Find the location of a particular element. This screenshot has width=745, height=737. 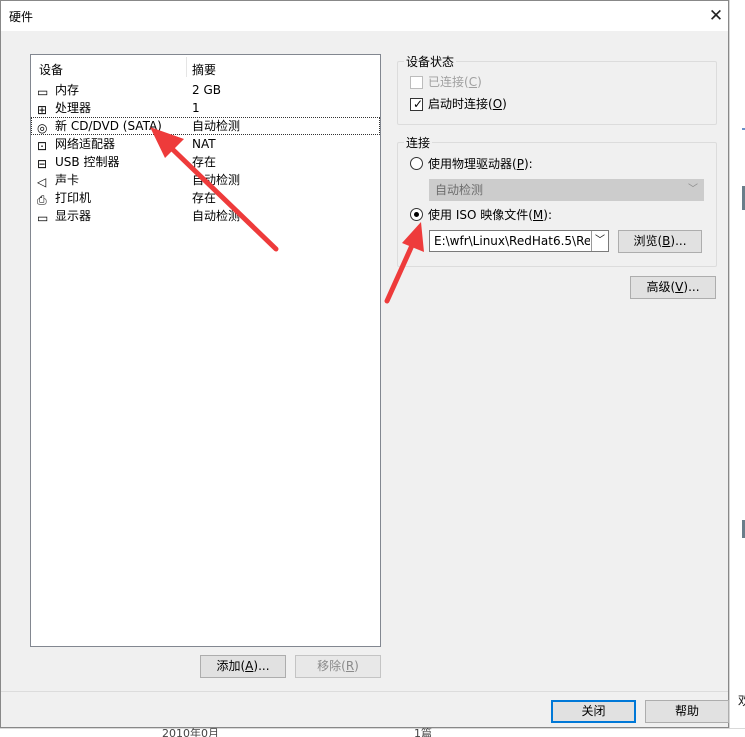

device-row: ⊞ 处理器 1 is located at coordinates (205, 108).